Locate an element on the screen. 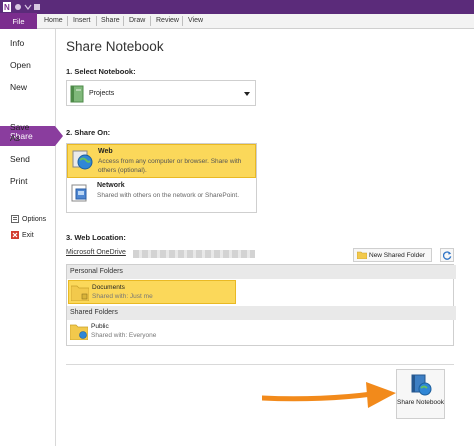 The image size is (474, 446). svg-text: N is located at coordinates (7, 7).